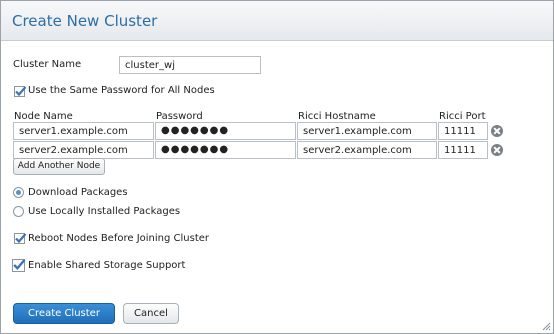  I want to click on create-cluster-button: Create Cluster, so click(64, 313).